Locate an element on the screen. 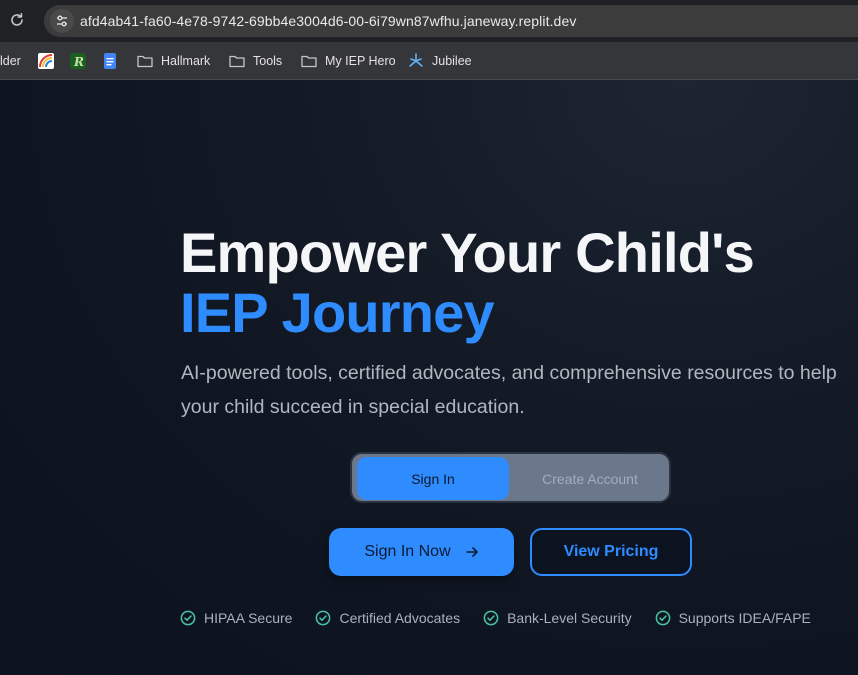 This screenshot has width=858, height=675. auth-toggle: Sign In Create Account is located at coordinates (510, 477).